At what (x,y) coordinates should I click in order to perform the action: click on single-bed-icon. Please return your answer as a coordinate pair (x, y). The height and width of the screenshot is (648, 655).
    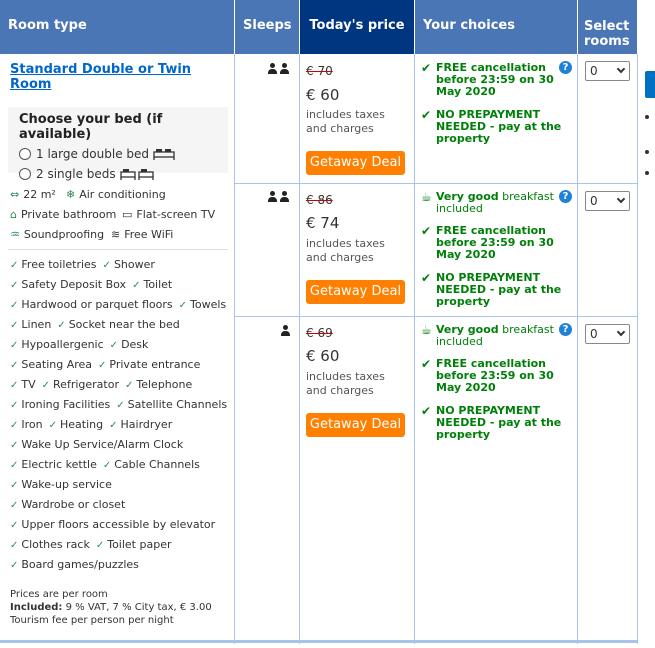
    Looking at the image, I should click on (137, 174).